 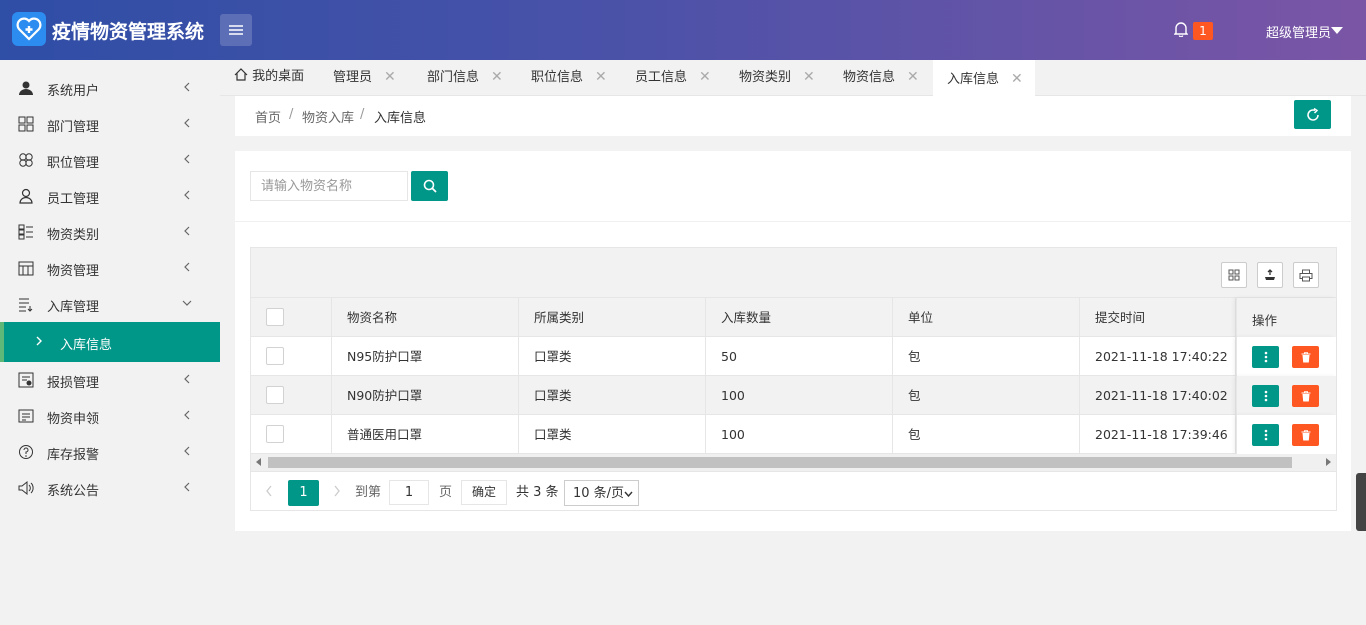 What do you see at coordinates (986, 317) in the screenshot?
I see `column-header: 单位` at bounding box center [986, 317].